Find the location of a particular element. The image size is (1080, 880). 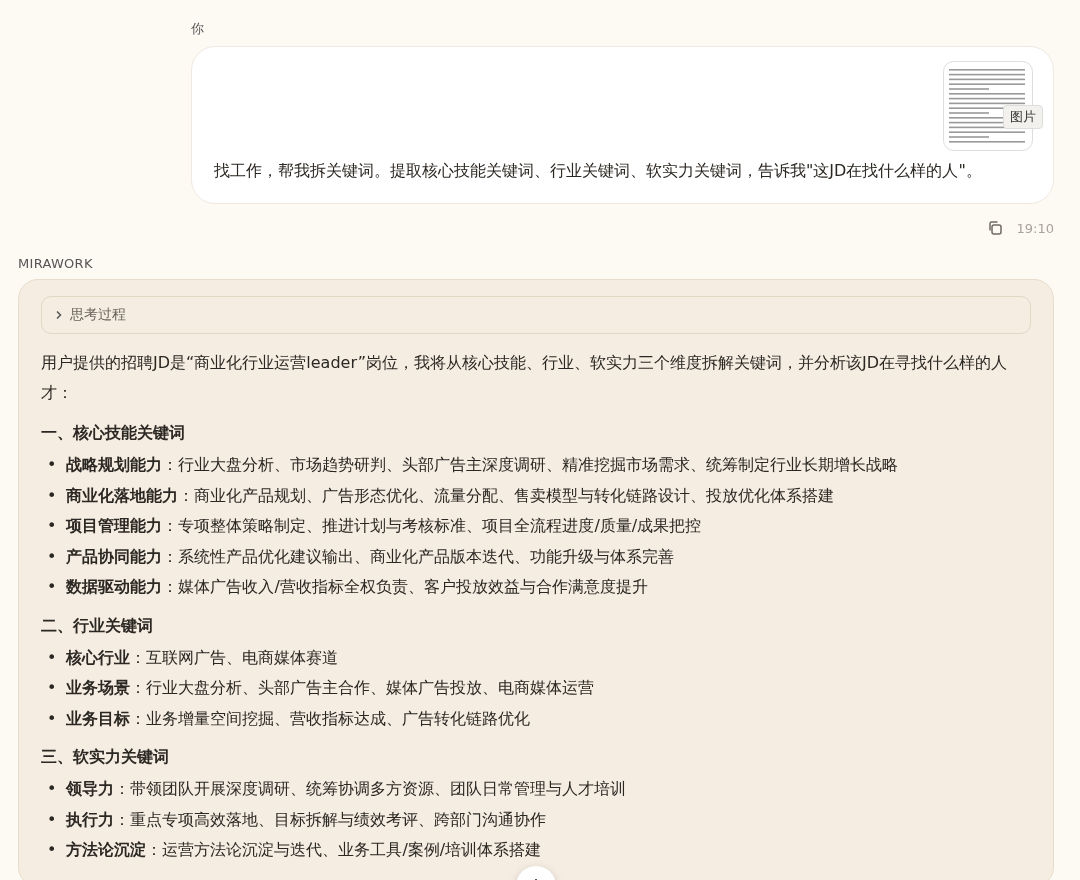

copy-icon is located at coordinates (994, 228).